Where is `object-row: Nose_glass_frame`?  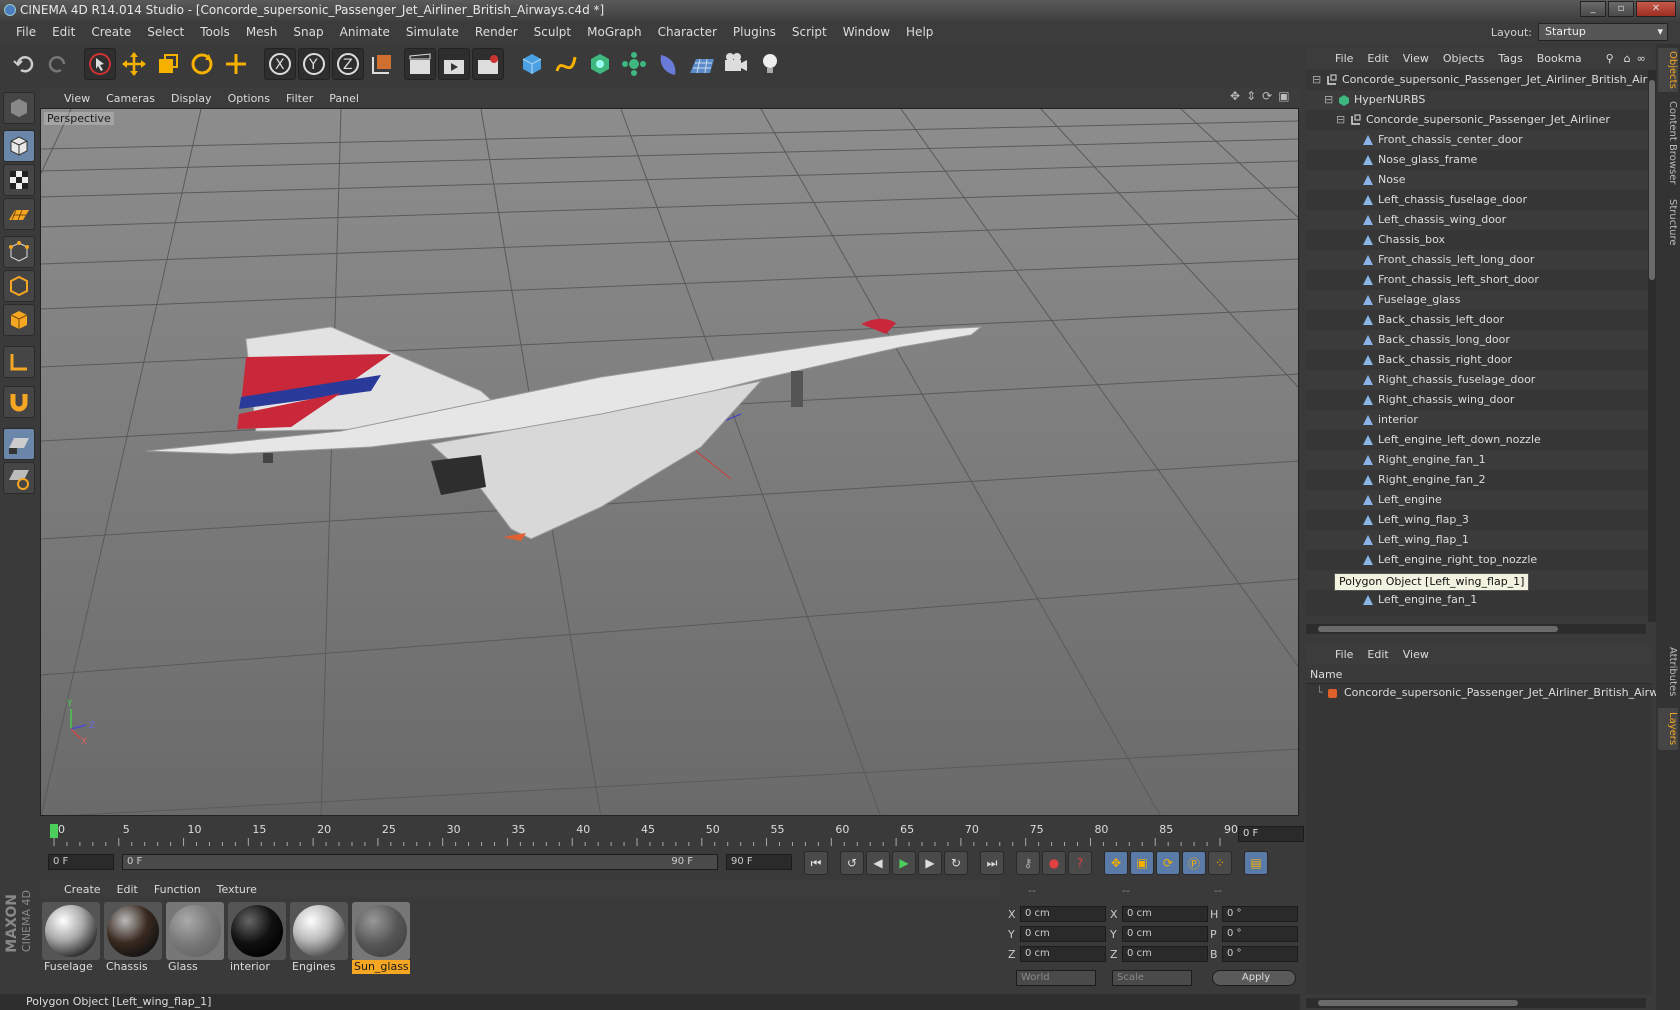 object-row: Nose_glass_frame is located at coordinates (1477, 160).